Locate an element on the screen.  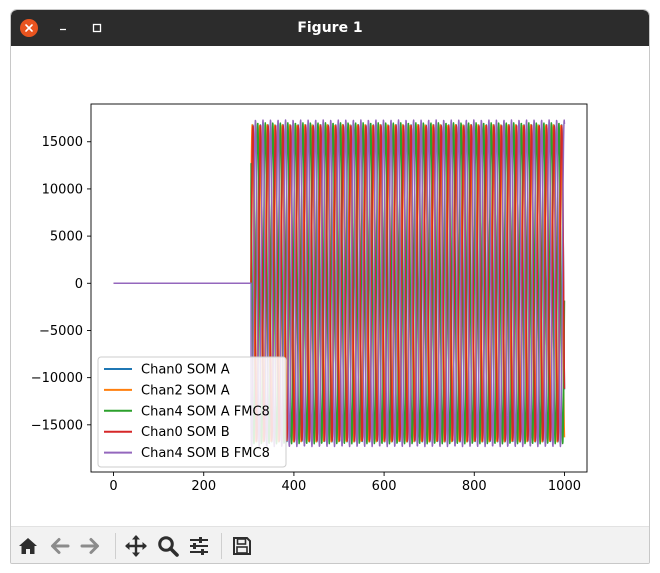
sliders-icon is located at coordinates (199, 546).